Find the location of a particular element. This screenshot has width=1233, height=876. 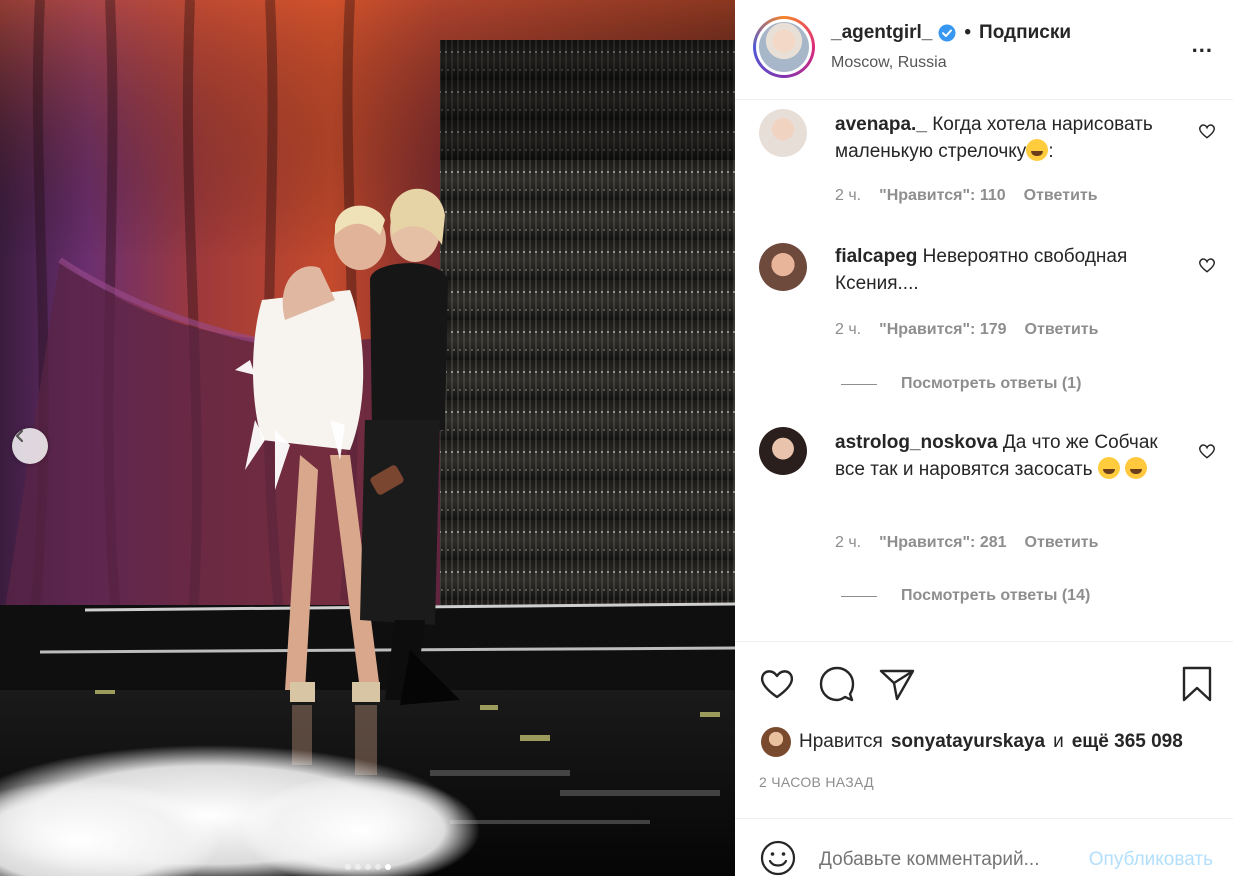

hugging-emoji-icon is located at coordinates (1136, 468).